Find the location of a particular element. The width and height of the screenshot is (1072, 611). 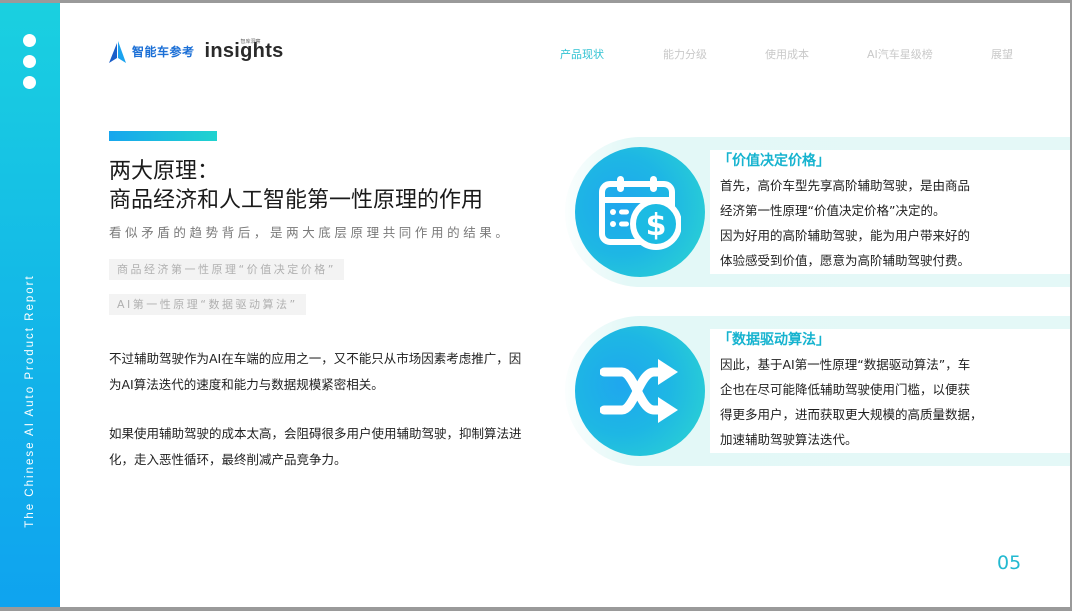

page-title-line-1: 两大原理： is located at coordinates (164, 171).